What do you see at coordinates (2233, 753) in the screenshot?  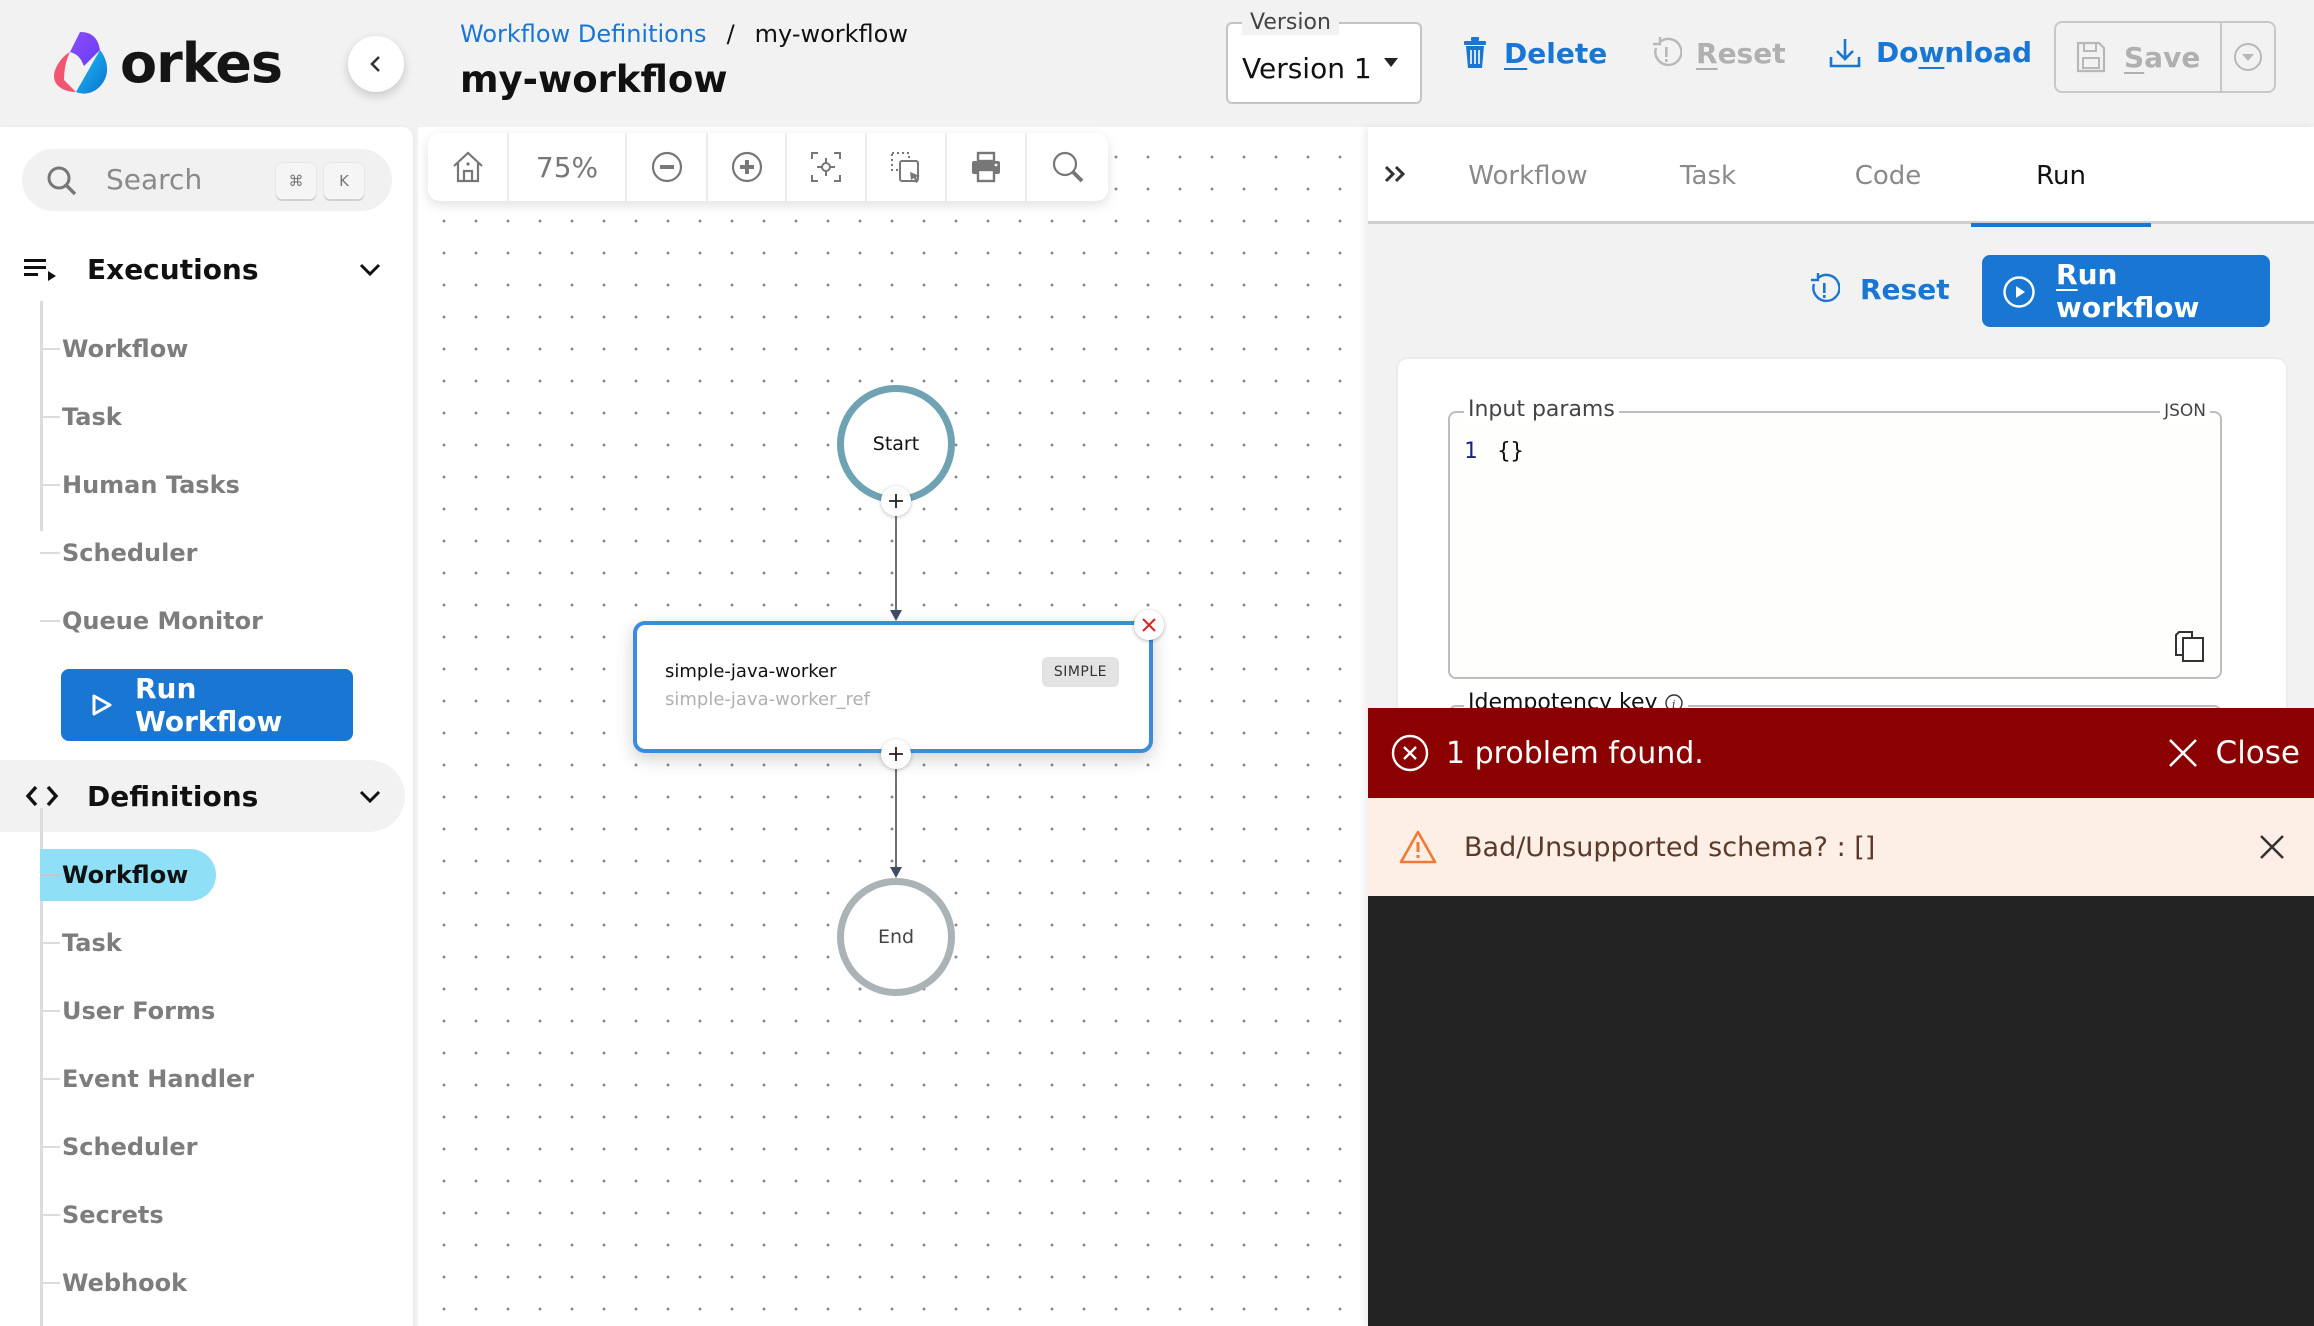 I see `close-problems-button: Close` at bounding box center [2233, 753].